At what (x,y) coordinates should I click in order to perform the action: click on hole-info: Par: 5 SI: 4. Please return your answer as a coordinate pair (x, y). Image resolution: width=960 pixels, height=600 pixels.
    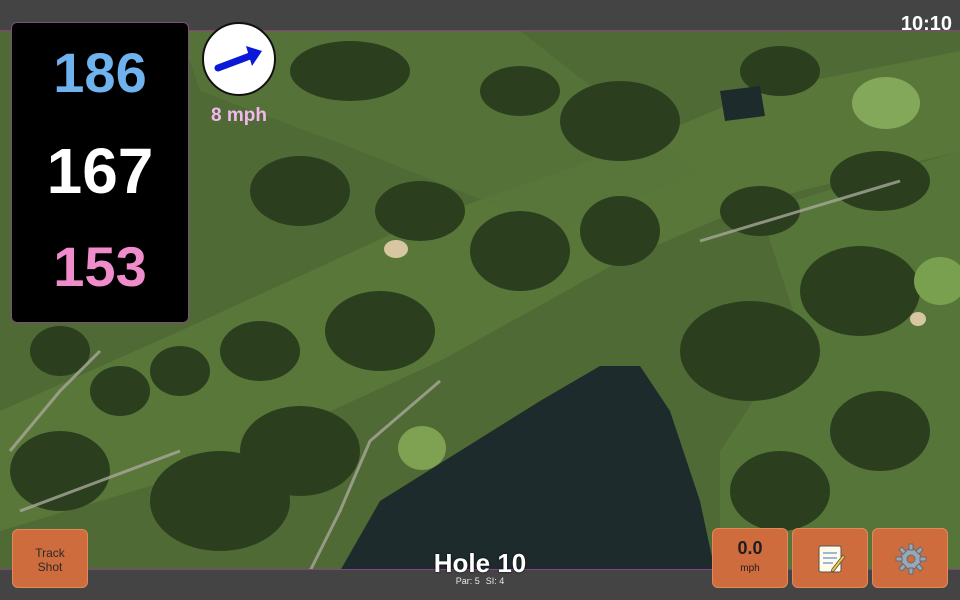
    Looking at the image, I should click on (480, 581).